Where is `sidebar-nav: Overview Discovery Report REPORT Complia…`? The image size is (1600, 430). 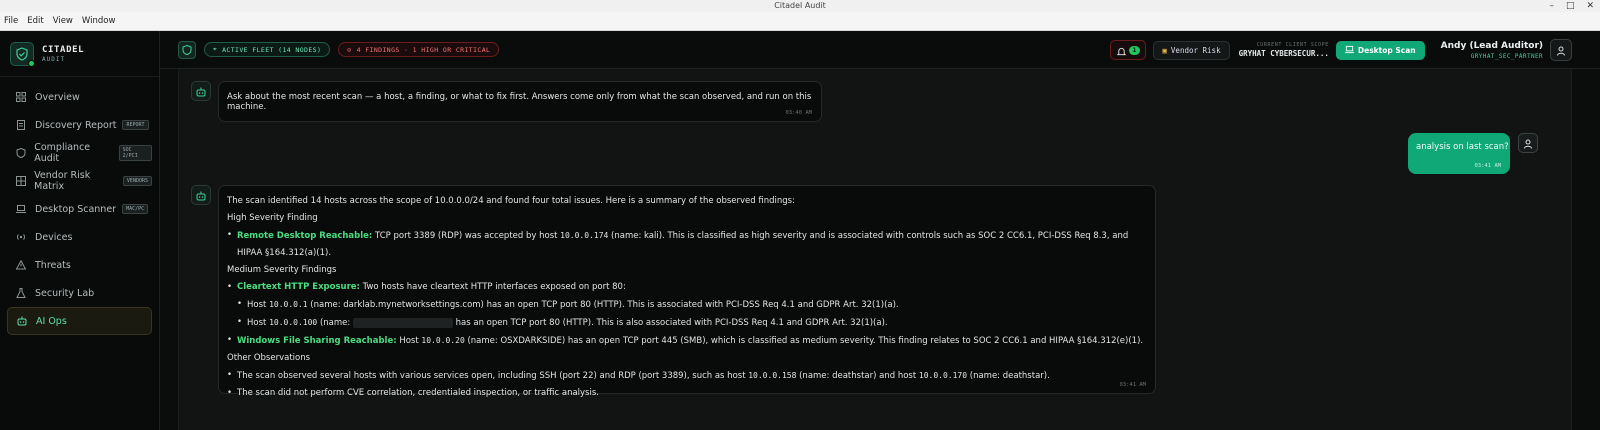 sidebar-nav: Overview Discovery Report REPORT Complia… is located at coordinates (79, 206).